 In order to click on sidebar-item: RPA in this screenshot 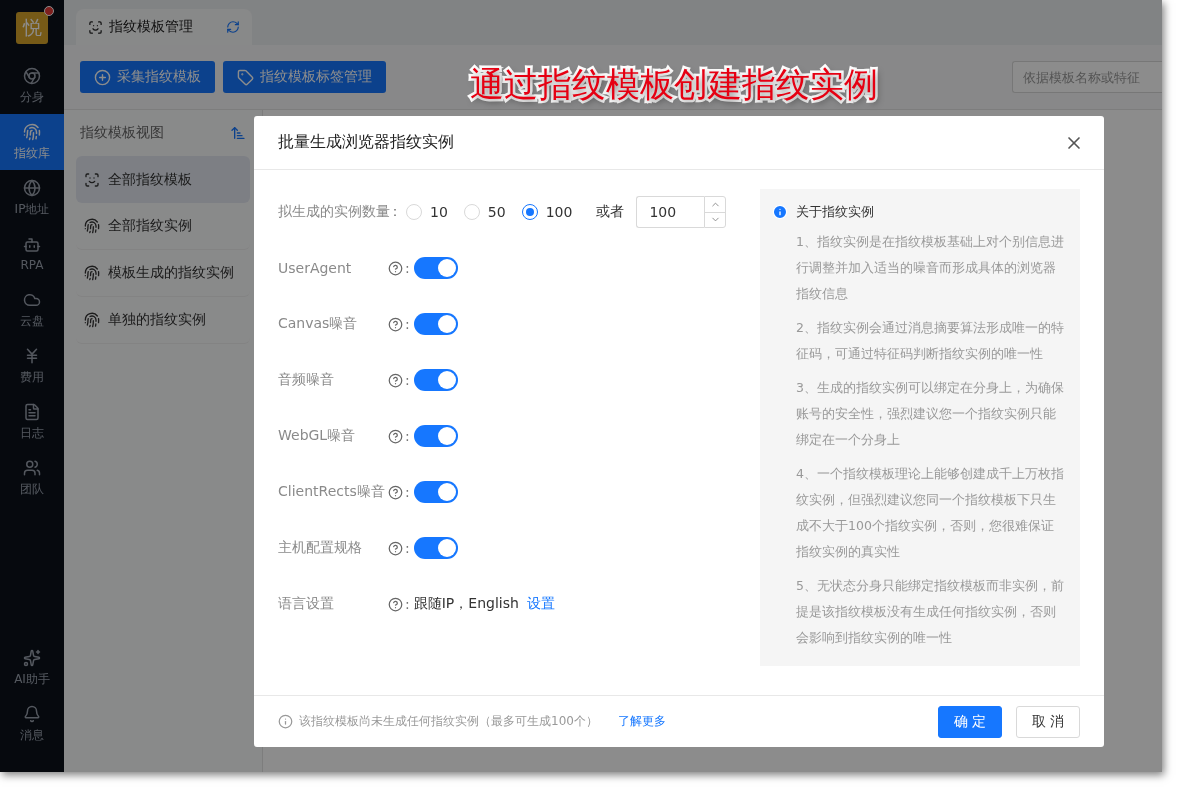, I will do `click(32, 254)`.